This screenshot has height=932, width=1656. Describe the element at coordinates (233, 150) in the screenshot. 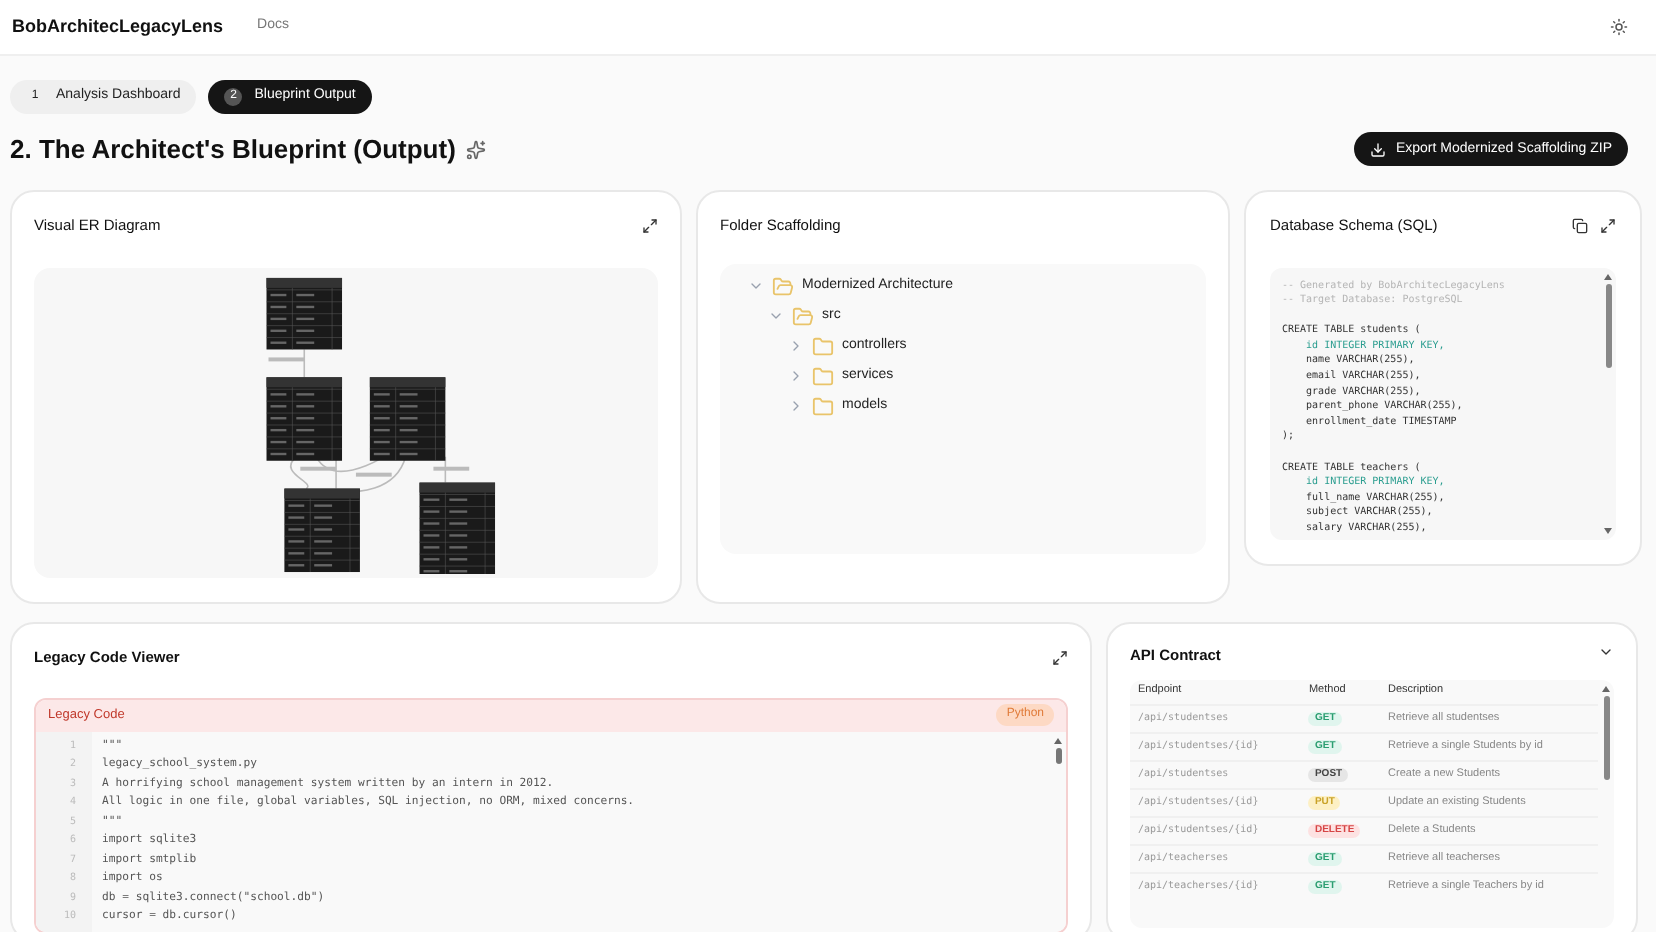

I see `page-title: 2. The Architect's Blueprint (Output)` at that location.